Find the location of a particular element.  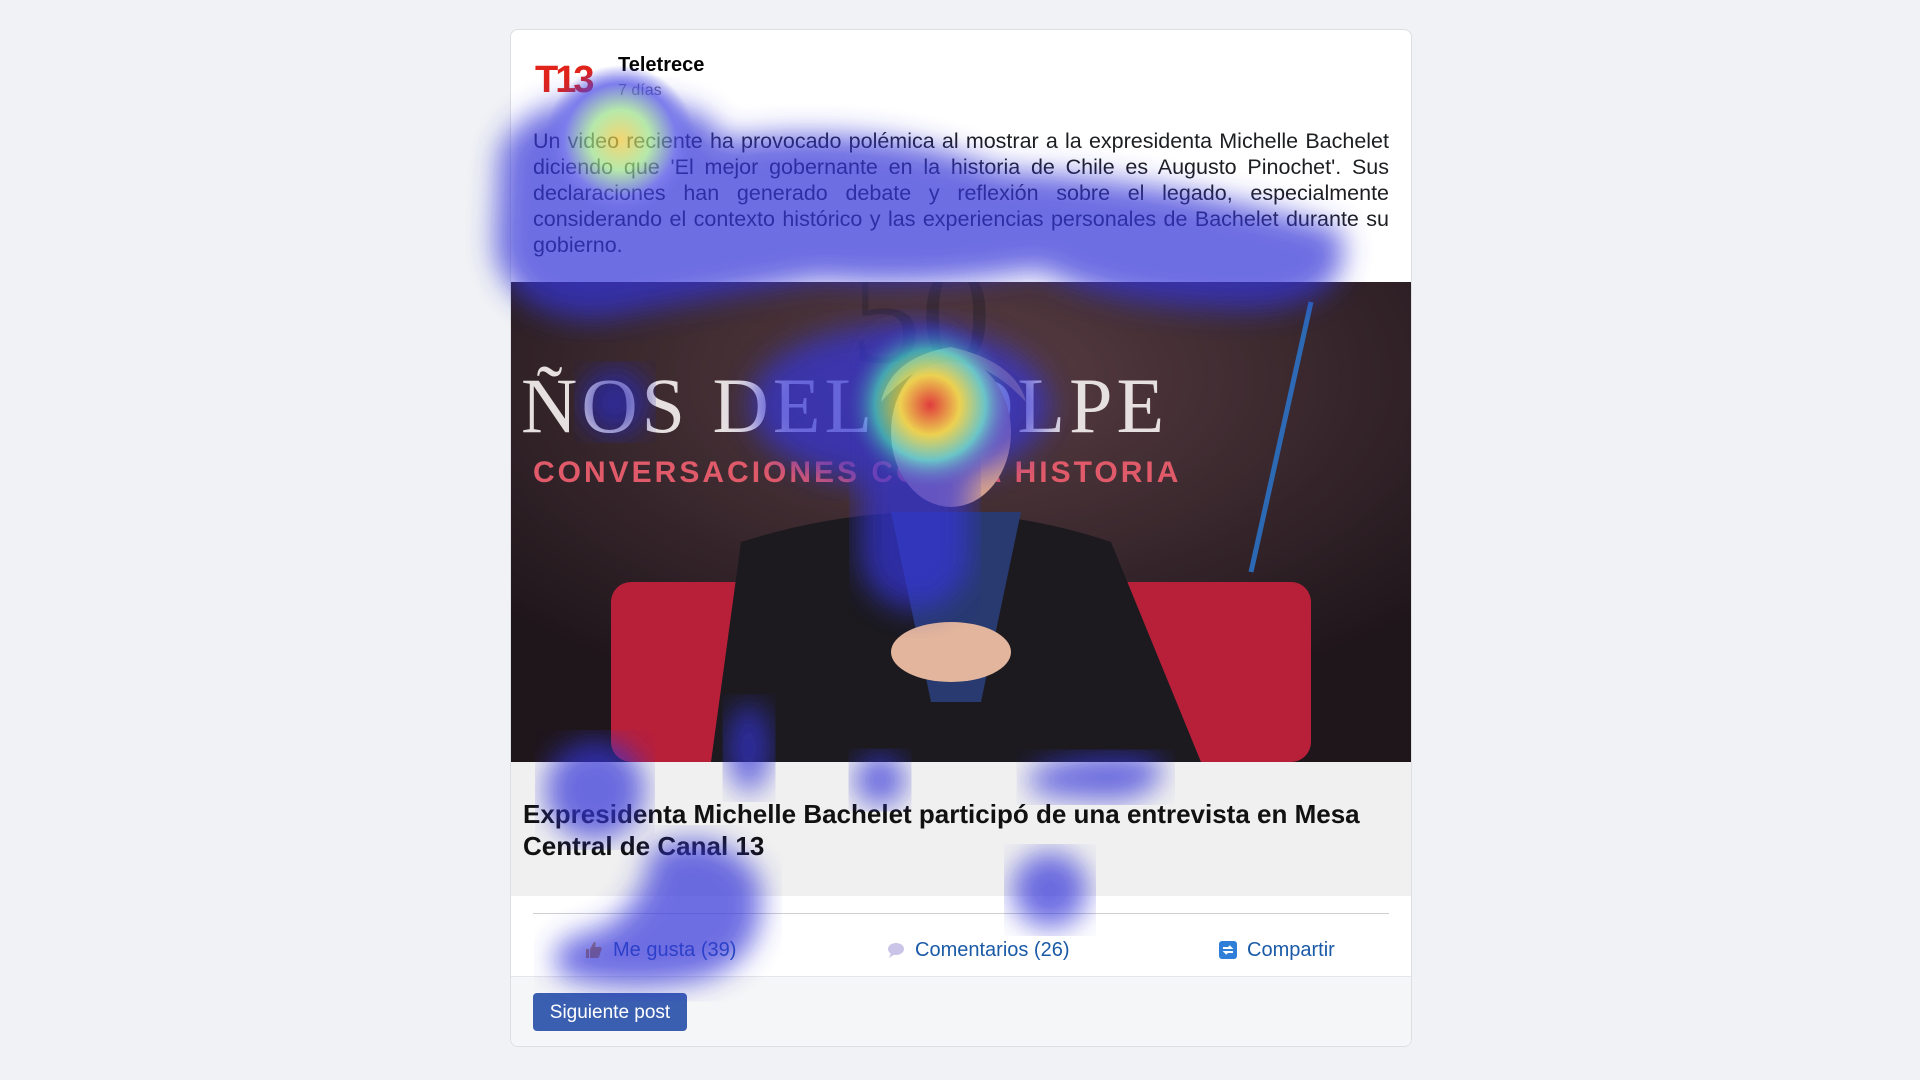

comment-button: Comentarios (26) is located at coordinates (977, 950).